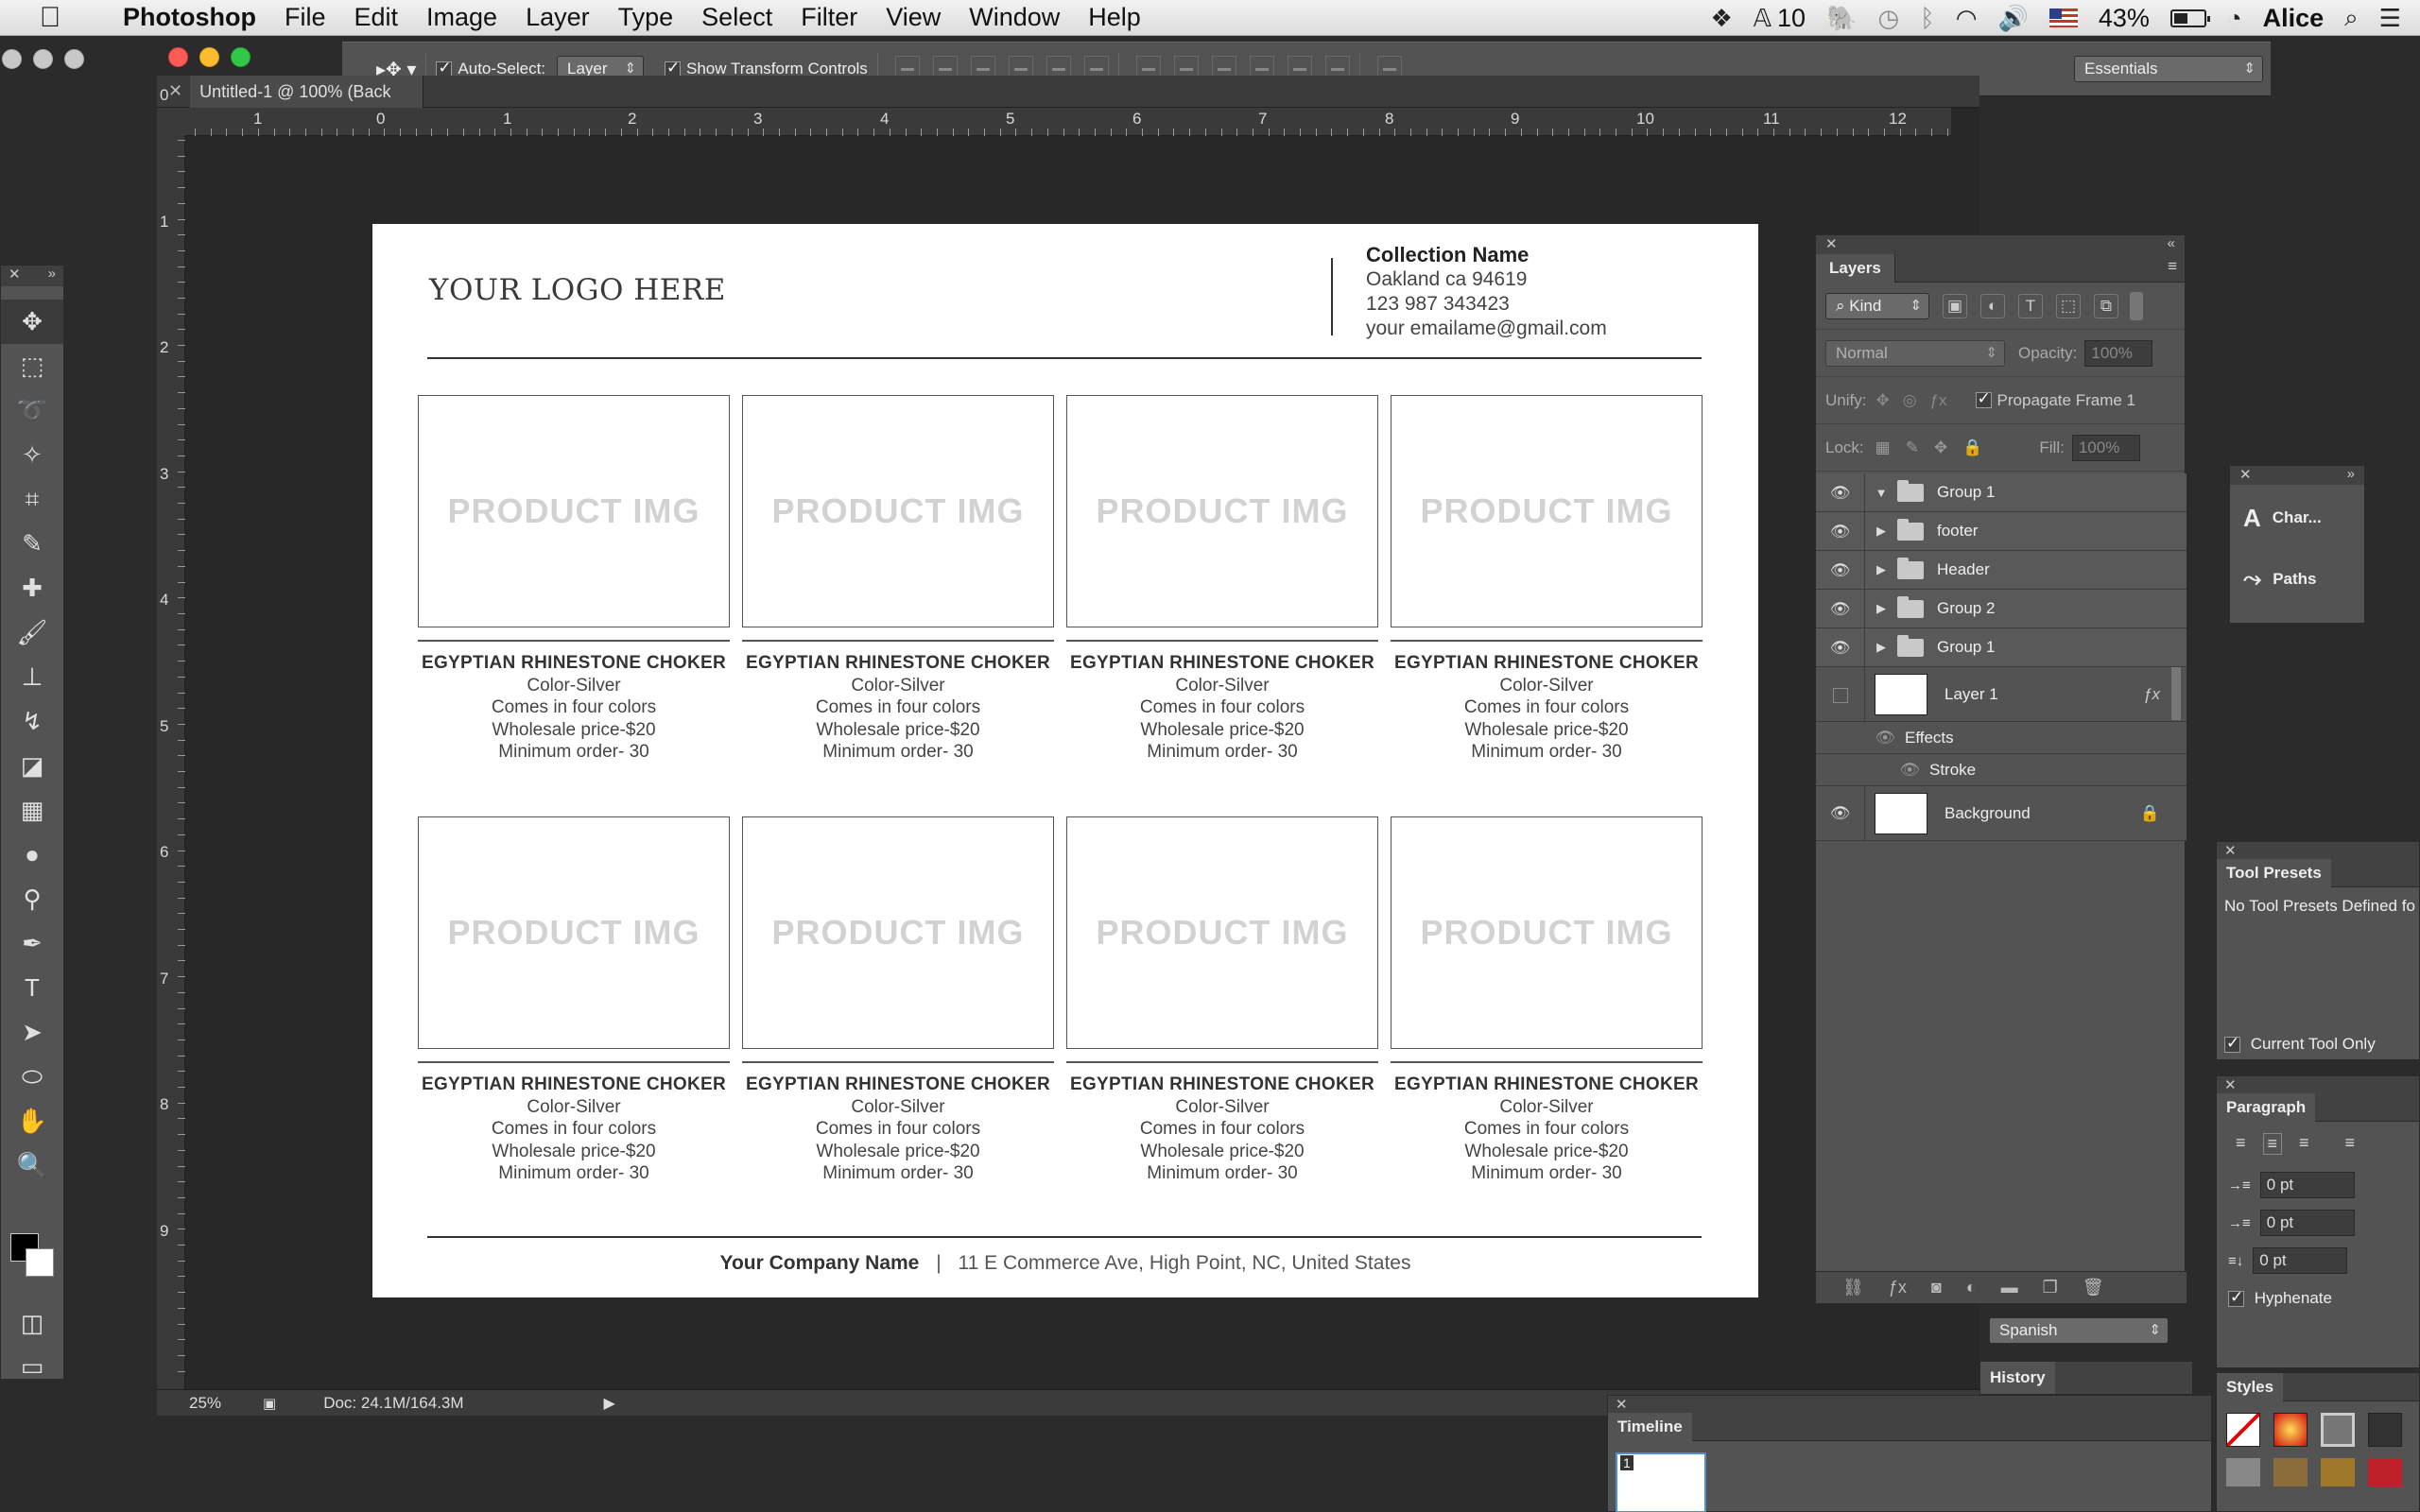 Image resolution: width=2420 pixels, height=1512 pixels. What do you see at coordinates (2297, 579) in the screenshot?
I see `paths-panel-button: ⤳ Paths` at bounding box center [2297, 579].